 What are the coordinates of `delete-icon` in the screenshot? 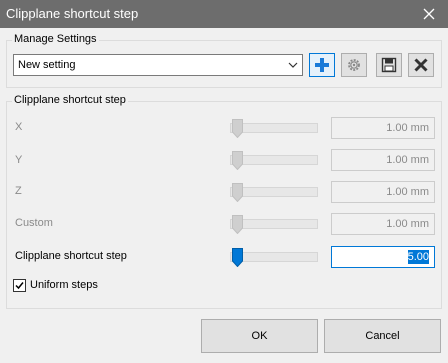 It's located at (421, 65).